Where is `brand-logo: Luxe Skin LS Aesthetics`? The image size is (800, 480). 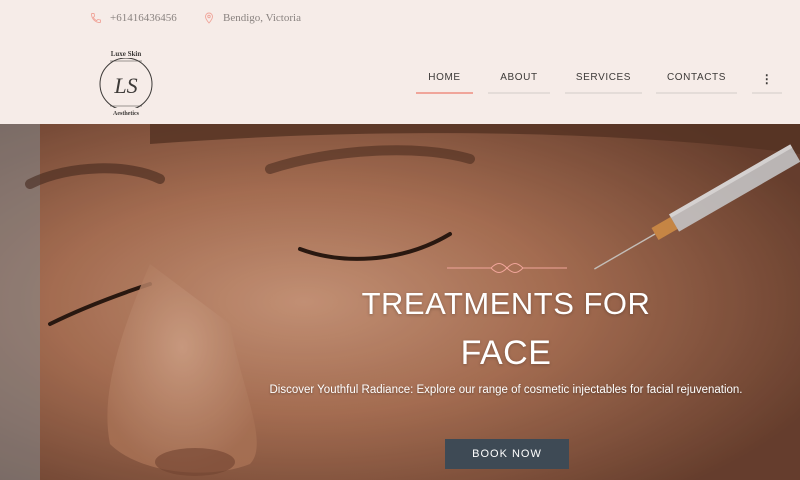 brand-logo: Luxe Skin LS Aesthetics is located at coordinates (126, 82).